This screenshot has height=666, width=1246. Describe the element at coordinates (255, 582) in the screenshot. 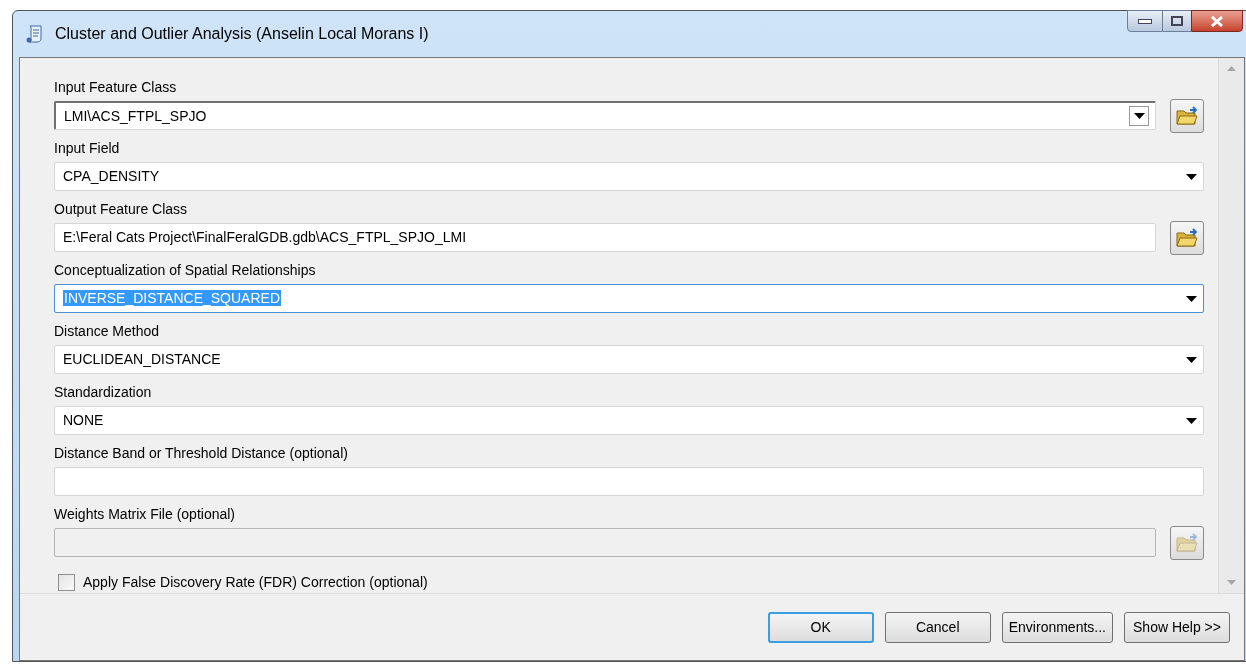

I see `checkbox-label: Apply False Discovery Rate (FDR) Correction (optional)` at that location.